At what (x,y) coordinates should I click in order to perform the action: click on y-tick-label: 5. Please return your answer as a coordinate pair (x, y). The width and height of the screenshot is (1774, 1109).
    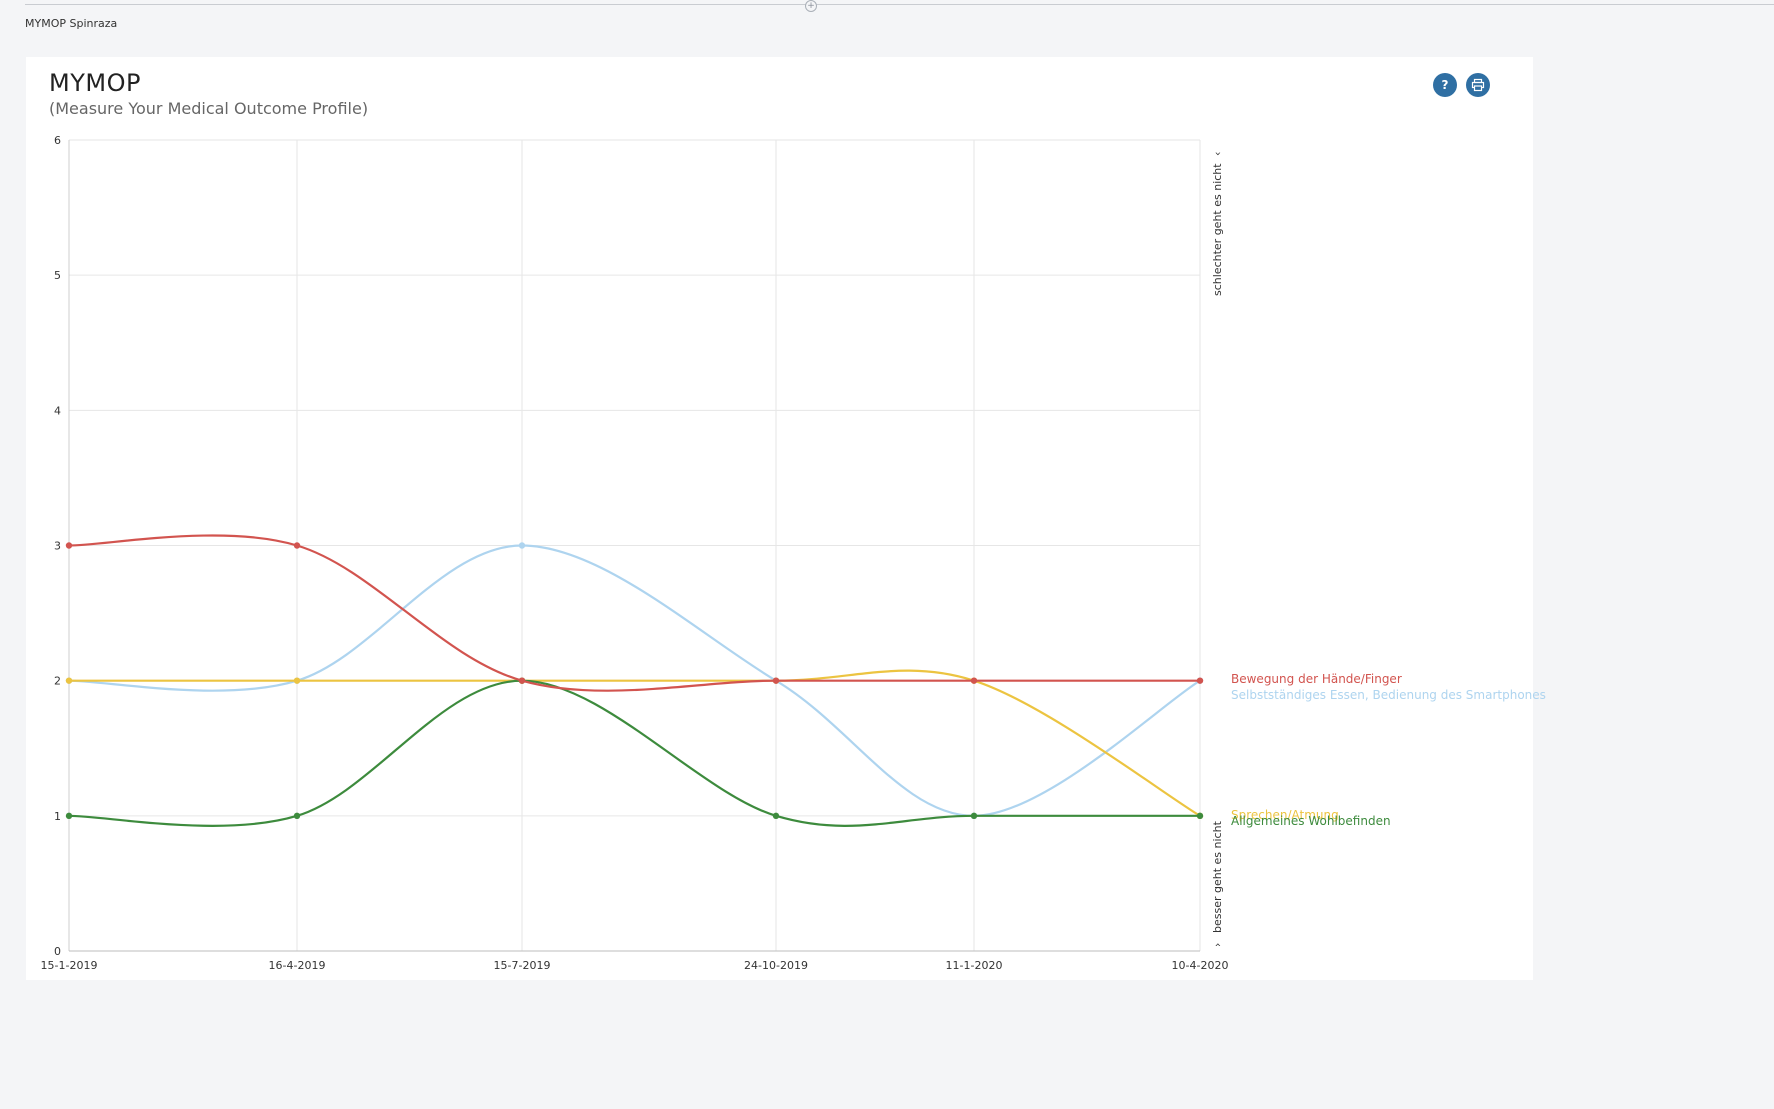
    Looking at the image, I should click on (57, 275).